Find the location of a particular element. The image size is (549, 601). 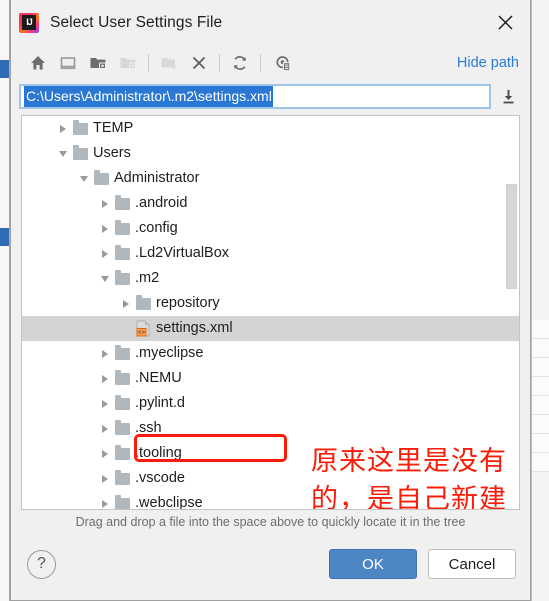

path-input-value: C:\Users\Administrator\.m2\settings.xml is located at coordinates (148, 96).